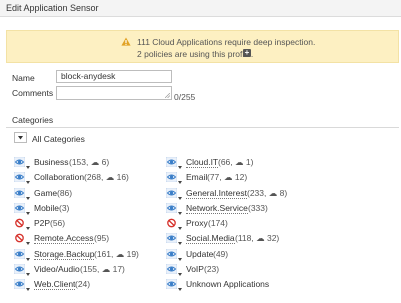 This screenshot has height=303, width=401. I want to click on comments-counter: 0/255, so click(185, 97).